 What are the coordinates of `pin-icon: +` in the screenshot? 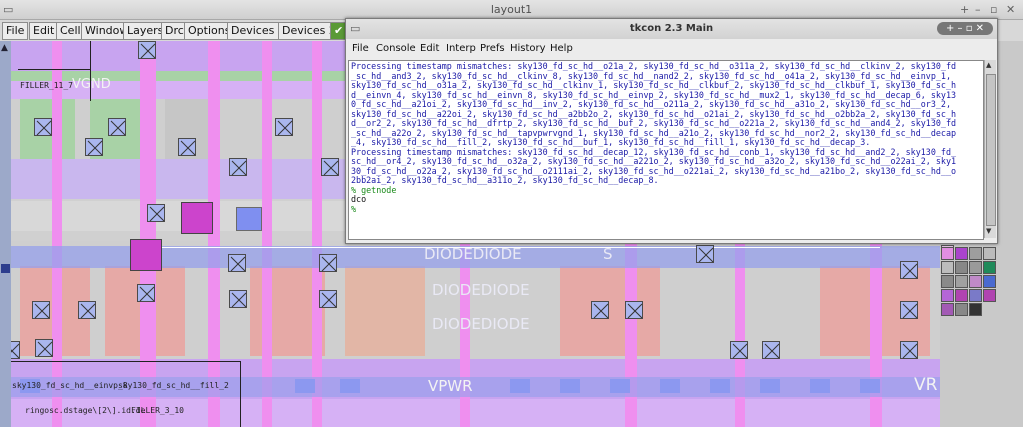 It's located at (964, 9).